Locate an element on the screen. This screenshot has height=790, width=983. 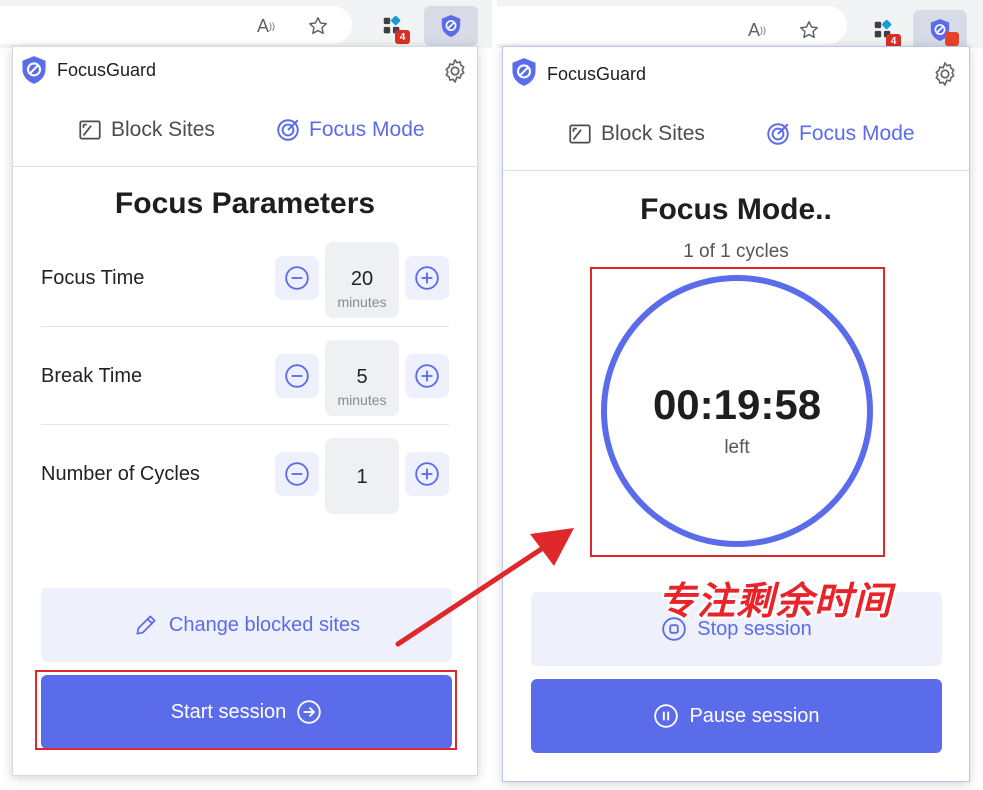
cycles-decrement-button is located at coordinates (297, 474).